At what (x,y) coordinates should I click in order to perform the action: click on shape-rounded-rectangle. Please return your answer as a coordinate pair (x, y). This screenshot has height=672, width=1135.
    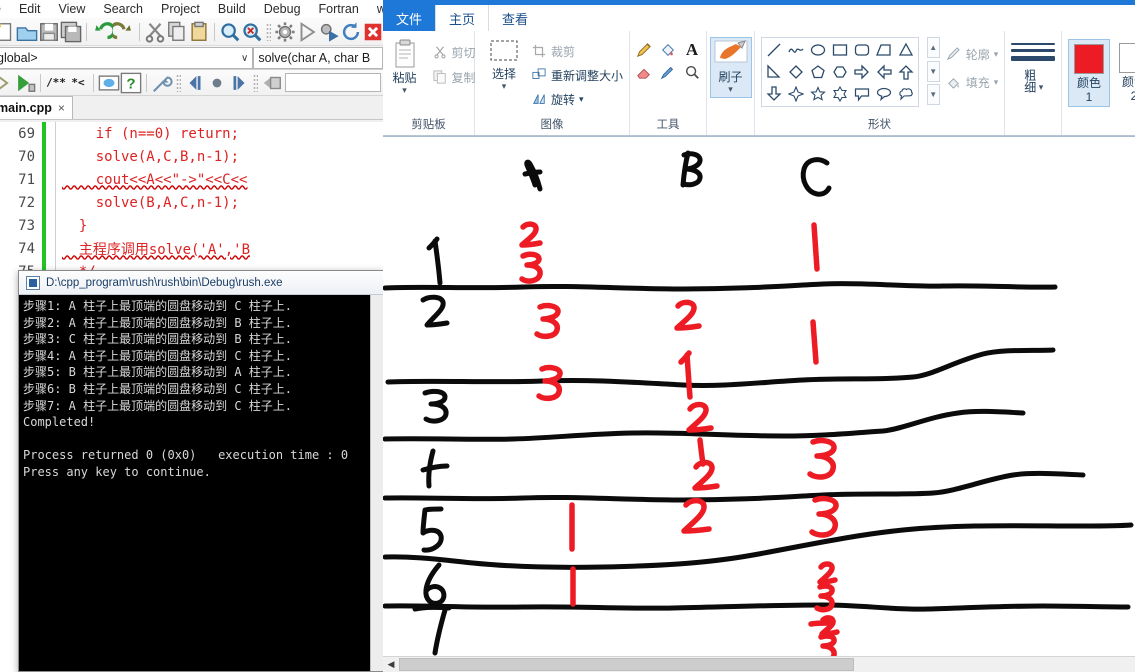
    Looking at the image, I should click on (862, 50).